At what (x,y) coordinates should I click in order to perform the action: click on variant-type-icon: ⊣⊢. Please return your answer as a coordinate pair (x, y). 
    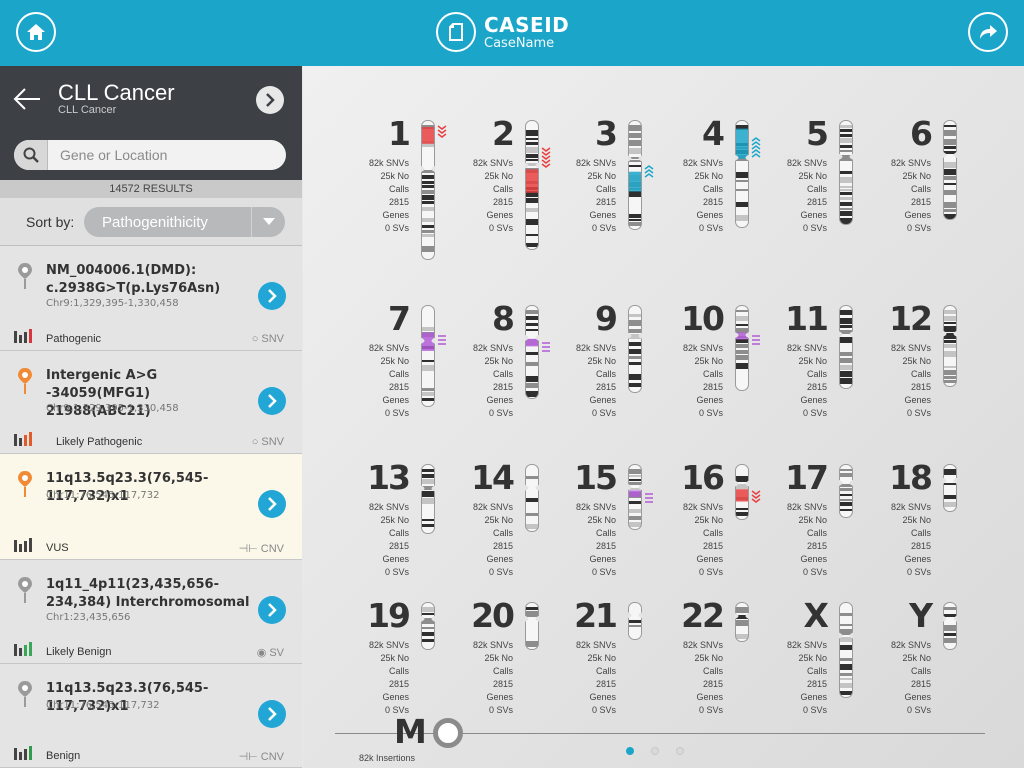
    Looking at the image, I should click on (248, 549).